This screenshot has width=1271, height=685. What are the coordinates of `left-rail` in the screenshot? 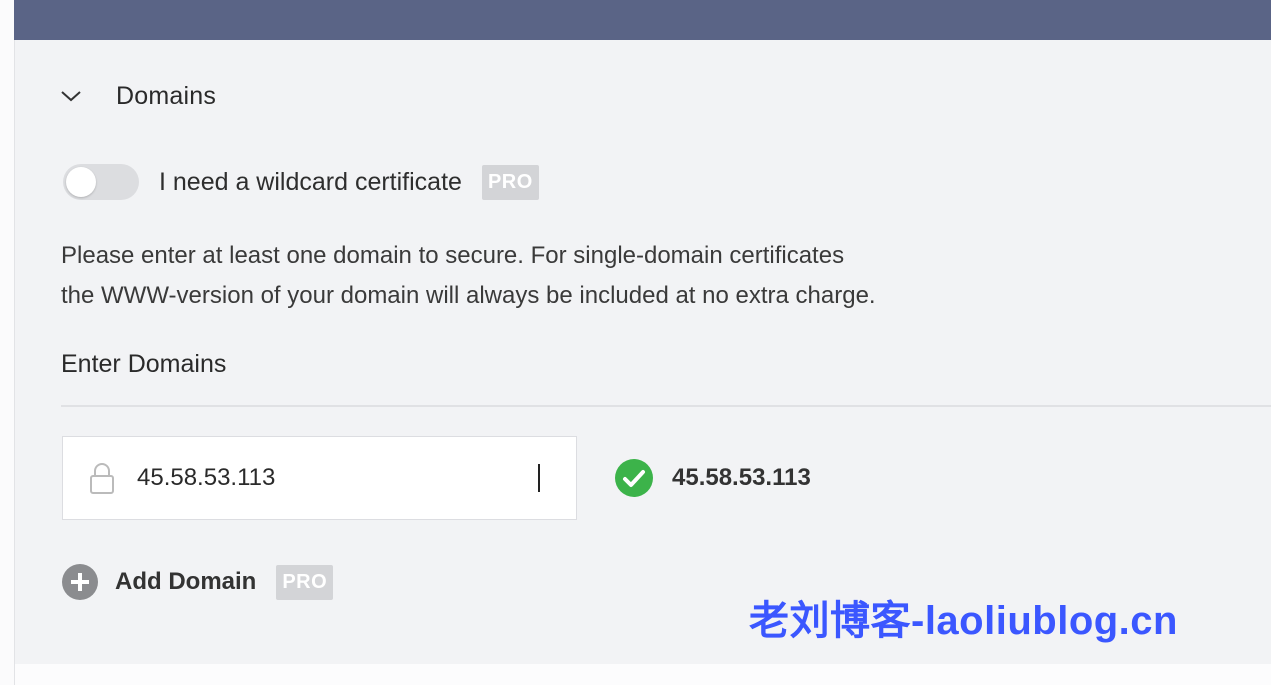 It's located at (7, 342).